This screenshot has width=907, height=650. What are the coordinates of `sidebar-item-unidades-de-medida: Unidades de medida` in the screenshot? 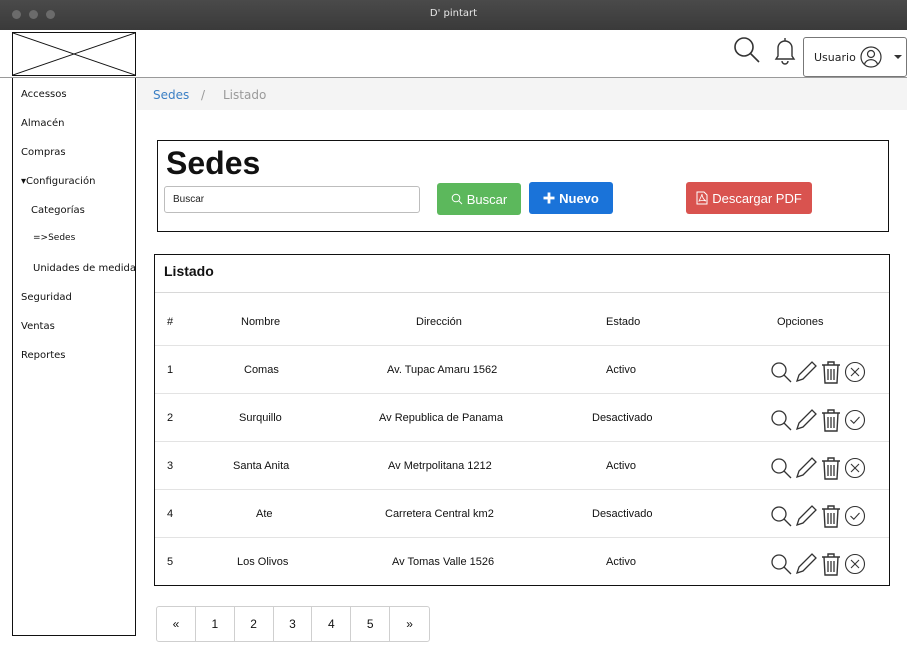 It's located at (84, 268).